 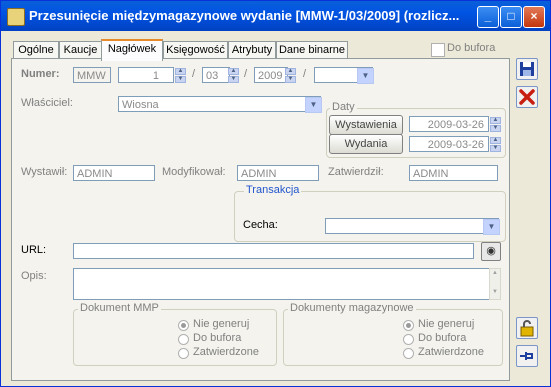 I want to click on do-bufora-checkbox, so click(x=438, y=50).